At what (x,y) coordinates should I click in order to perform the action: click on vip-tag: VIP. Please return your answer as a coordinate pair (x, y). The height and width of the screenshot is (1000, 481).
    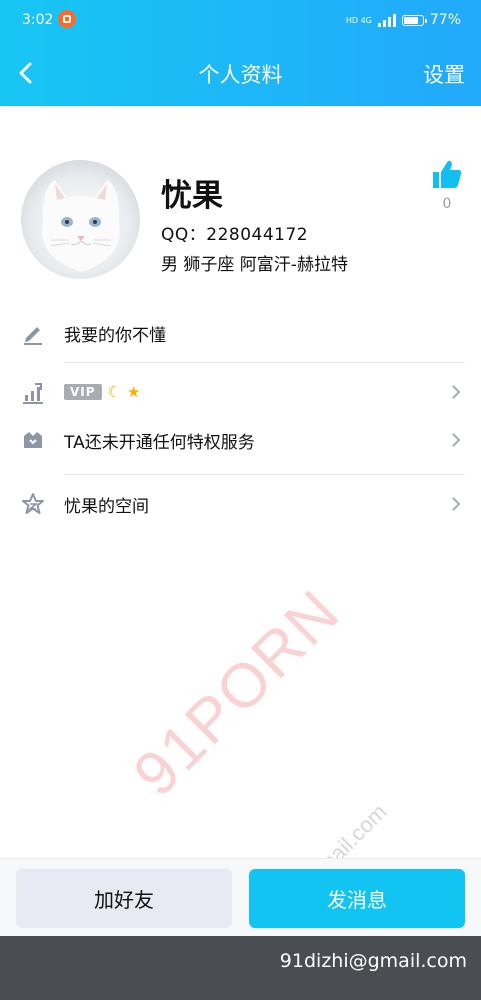
    Looking at the image, I should click on (83, 392).